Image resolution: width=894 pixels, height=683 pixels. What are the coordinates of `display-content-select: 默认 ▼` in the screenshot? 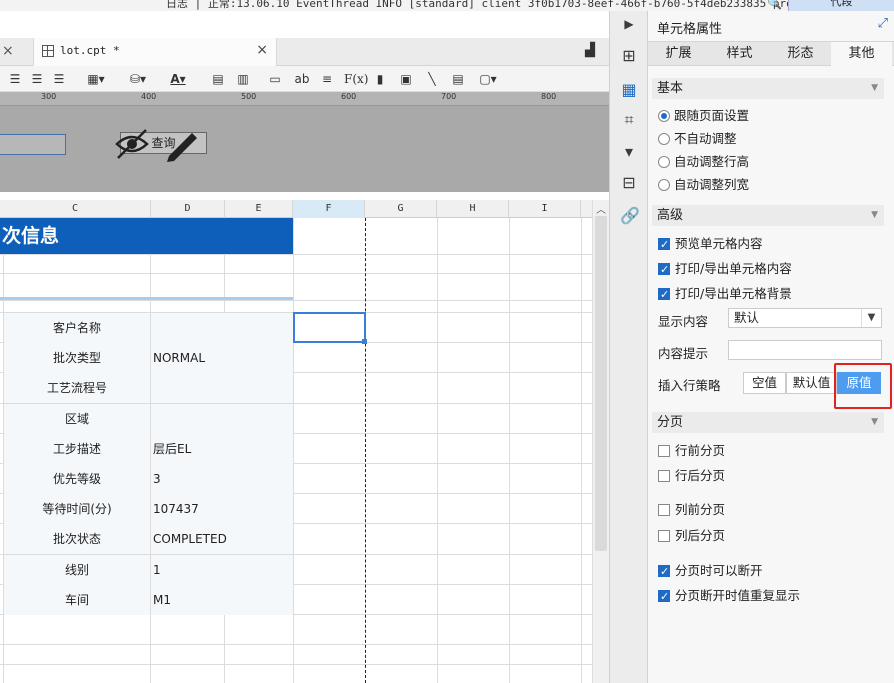 It's located at (805, 318).